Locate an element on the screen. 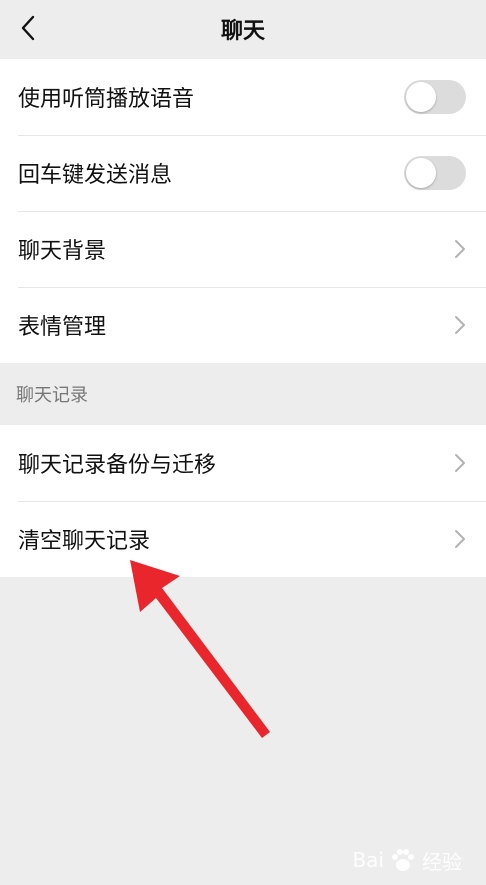 Image resolution: width=486 pixels, height=885 pixels. watermark-brand-prefix: Bai is located at coordinates (368, 860).